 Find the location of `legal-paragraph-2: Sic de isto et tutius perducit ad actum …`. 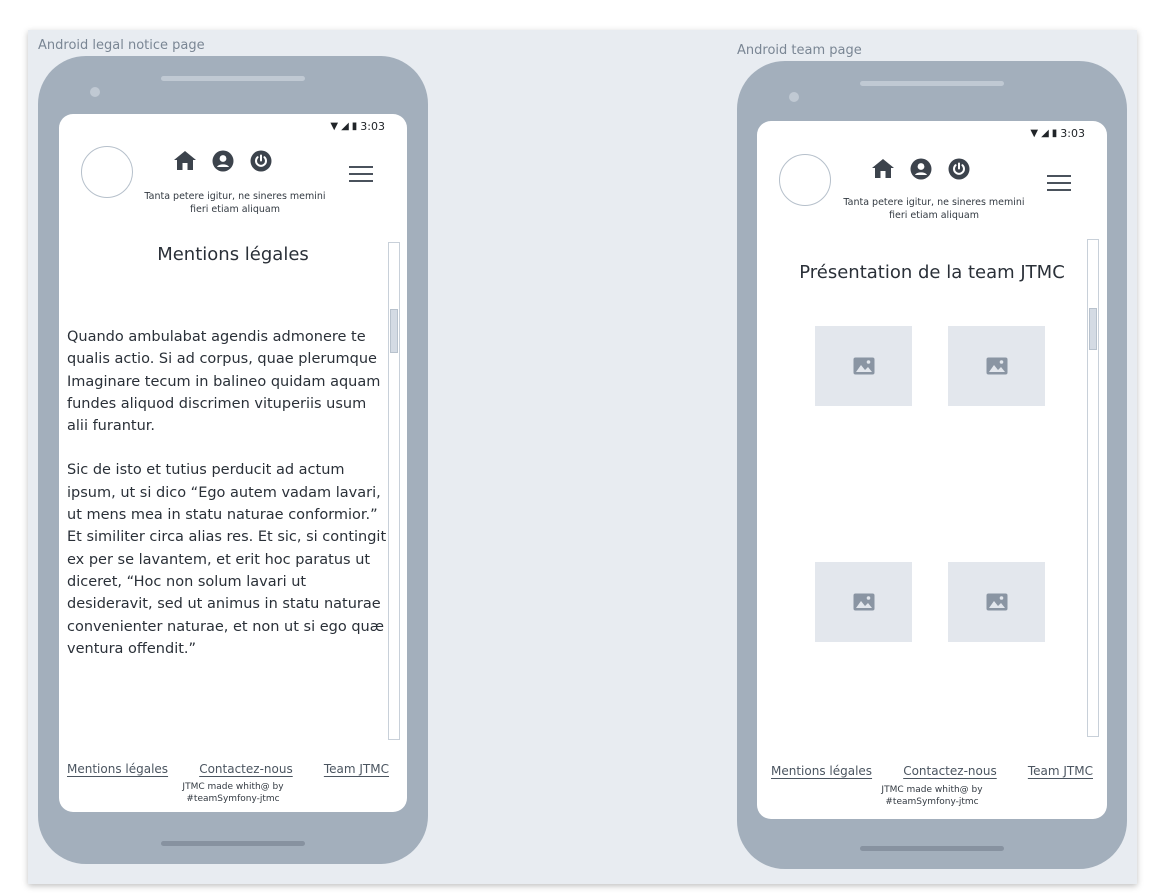

legal-paragraph-2: Sic de isto et tutius perducit ad actum … is located at coordinates (227, 559).